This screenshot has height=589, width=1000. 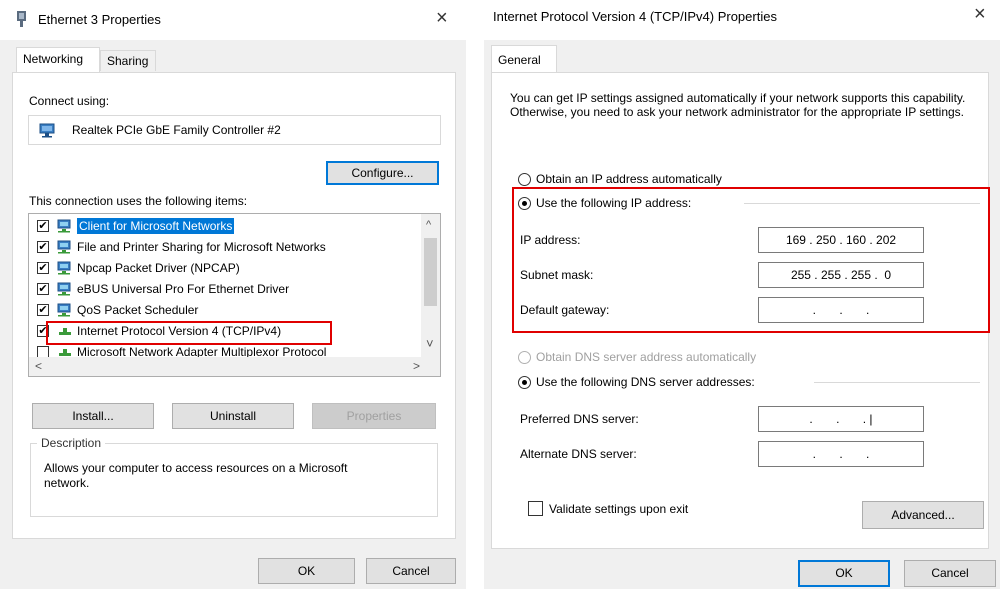 What do you see at coordinates (524, 382) in the screenshot?
I see `use-following-dns-radio` at bounding box center [524, 382].